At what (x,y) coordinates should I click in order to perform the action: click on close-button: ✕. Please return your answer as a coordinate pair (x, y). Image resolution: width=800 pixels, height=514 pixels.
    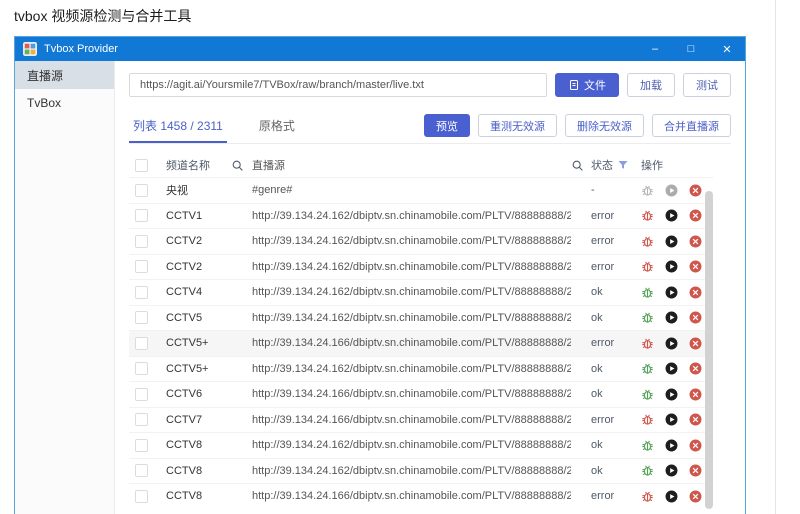
    Looking at the image, I should click on (727, 49).